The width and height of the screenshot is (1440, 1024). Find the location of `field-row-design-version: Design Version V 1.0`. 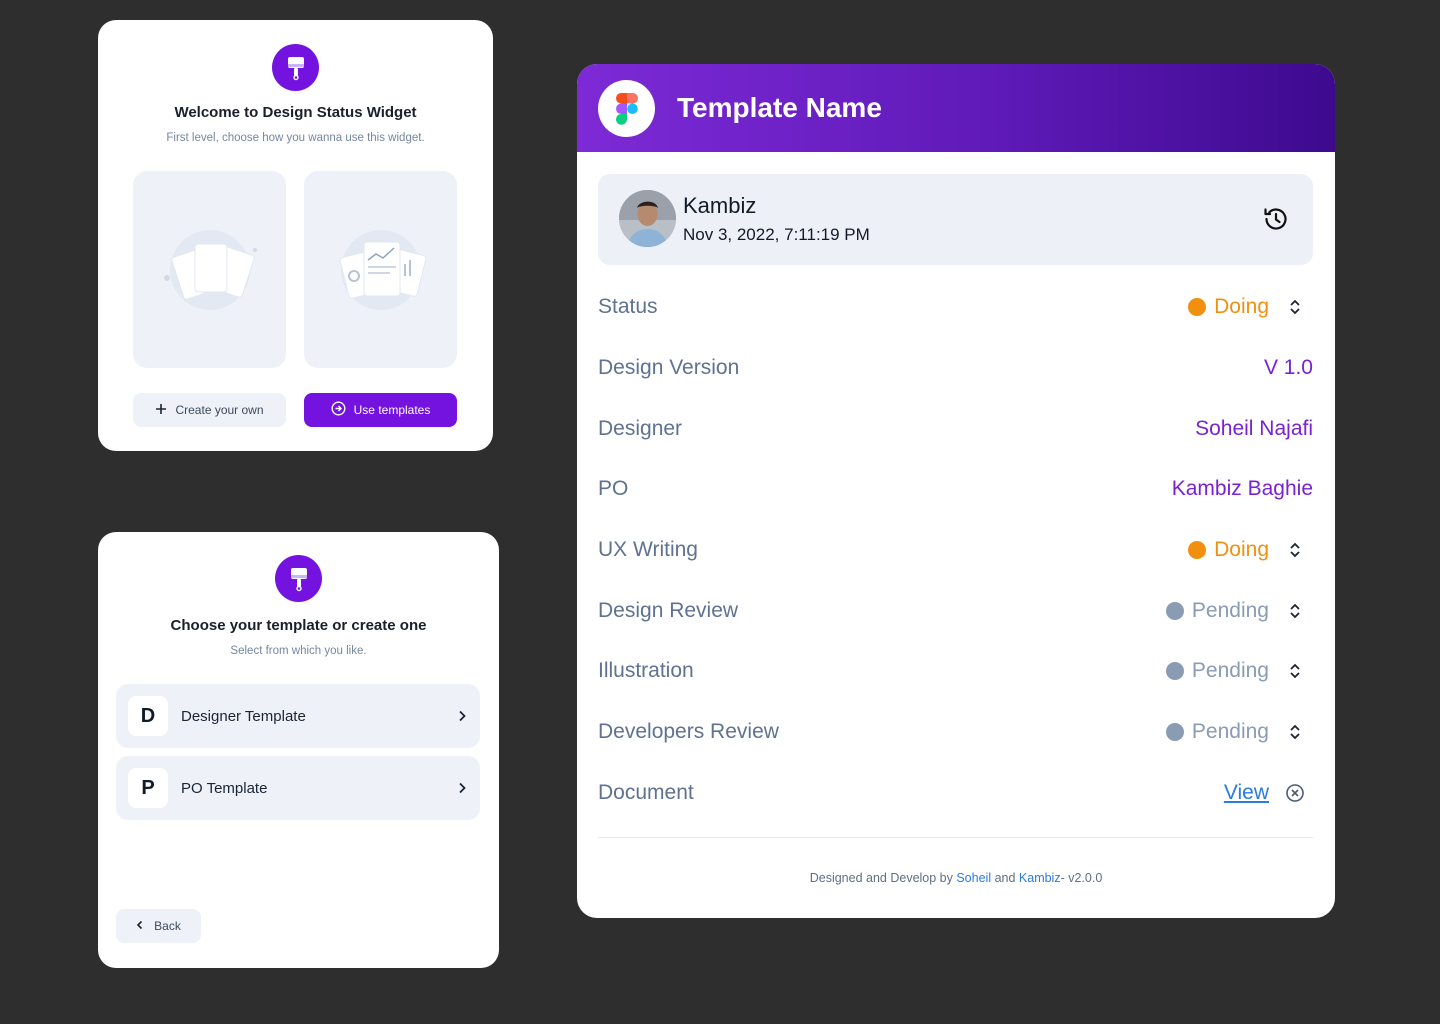

field-row-design-version: Design Version V 1.0 is located at coordinates (955, 368).